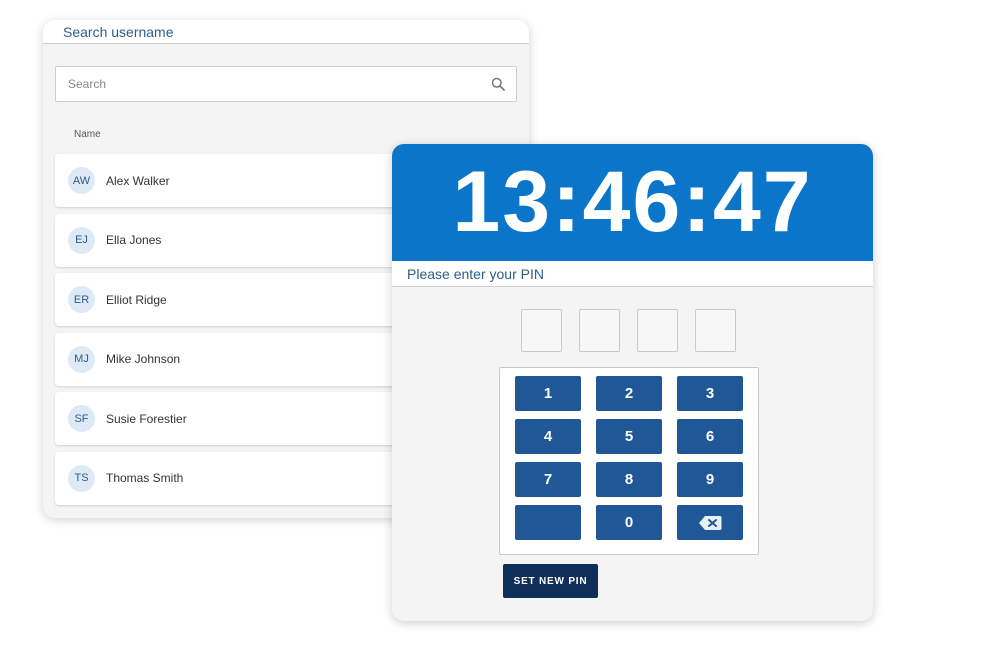 This screenshot has width=1000, height=649. Describe the element at coordinates (498, 84) in the screenshot. I see `search-icon` at that location.